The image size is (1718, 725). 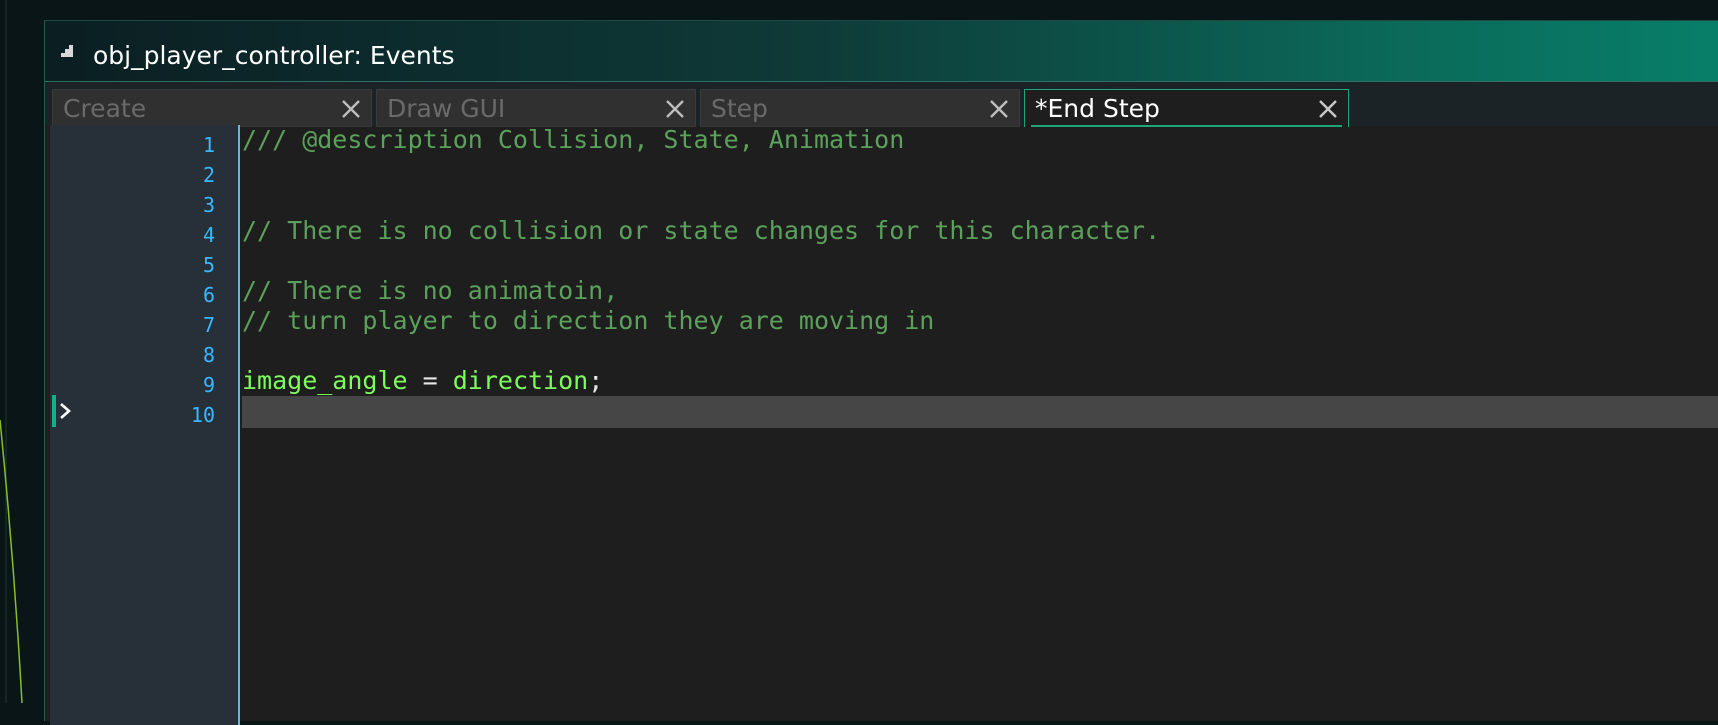 I want to click on tab-create: Create, so click(x=212, y=108).